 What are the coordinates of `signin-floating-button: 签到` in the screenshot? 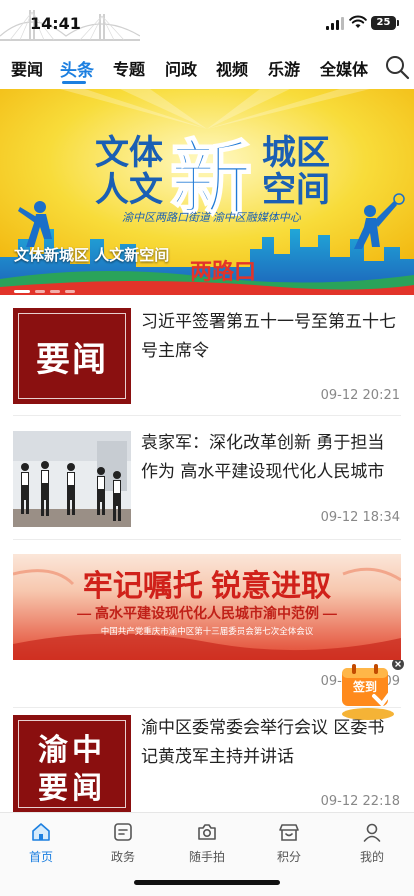 It's located at (370, 690).